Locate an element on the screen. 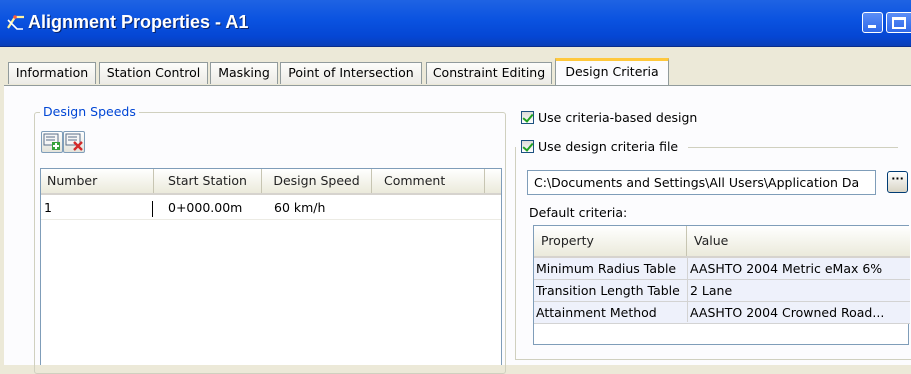  default-criteria-label: Default criteria: is located at coordinates (578, 212).